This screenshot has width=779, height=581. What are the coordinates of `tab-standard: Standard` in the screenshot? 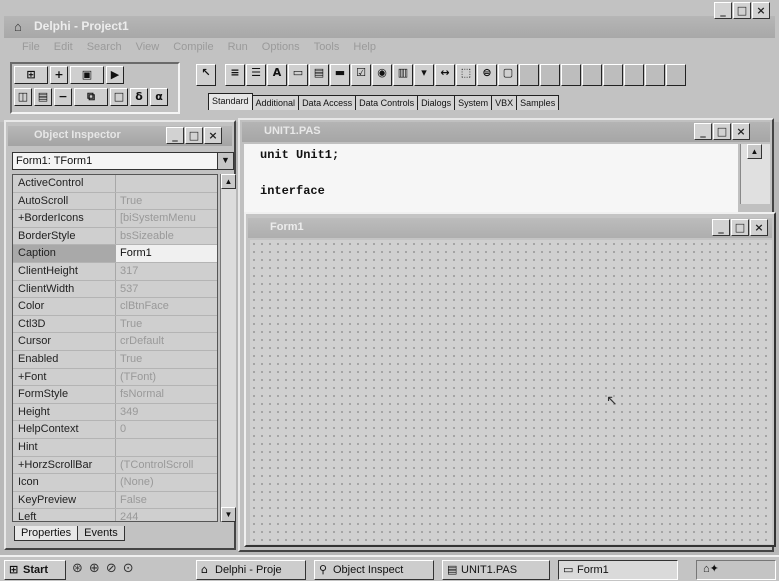 It's located at (230, 101).